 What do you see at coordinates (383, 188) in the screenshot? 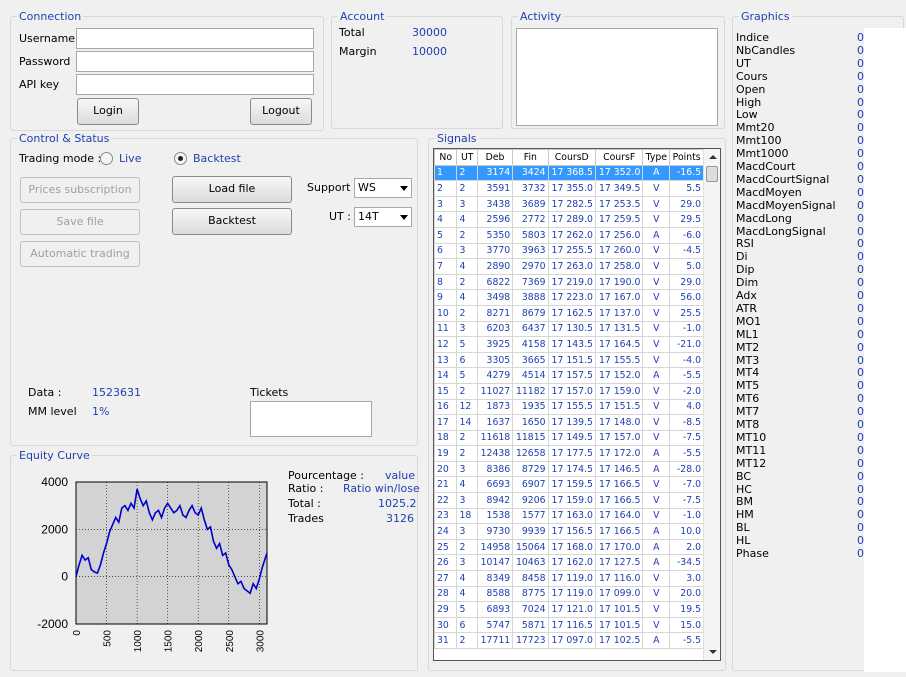
I see `support-select: WS` at bounding box center [383, 188].